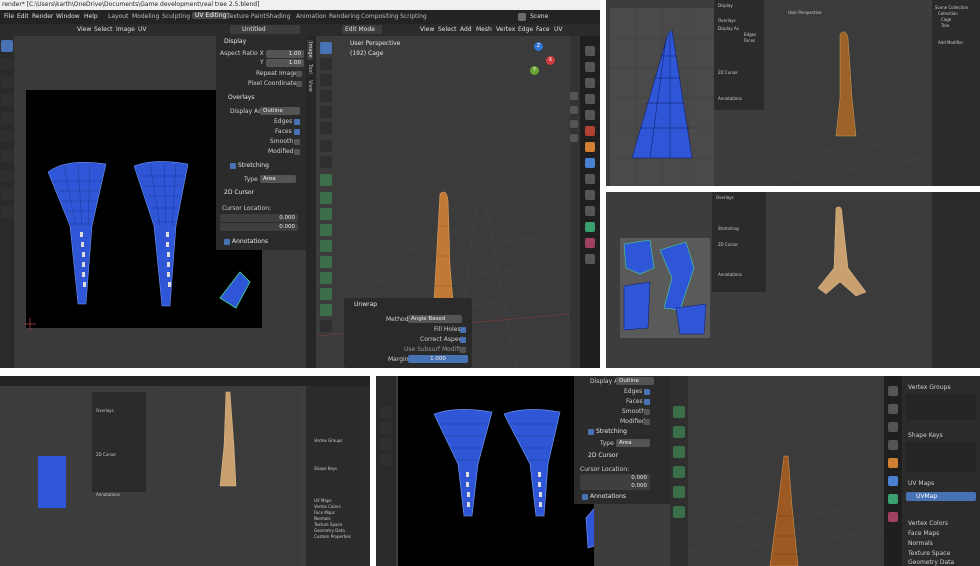 The height and width of the screenshot is (566, 980). I want to click on br-type-dropdown: Area, so click(633, 443).